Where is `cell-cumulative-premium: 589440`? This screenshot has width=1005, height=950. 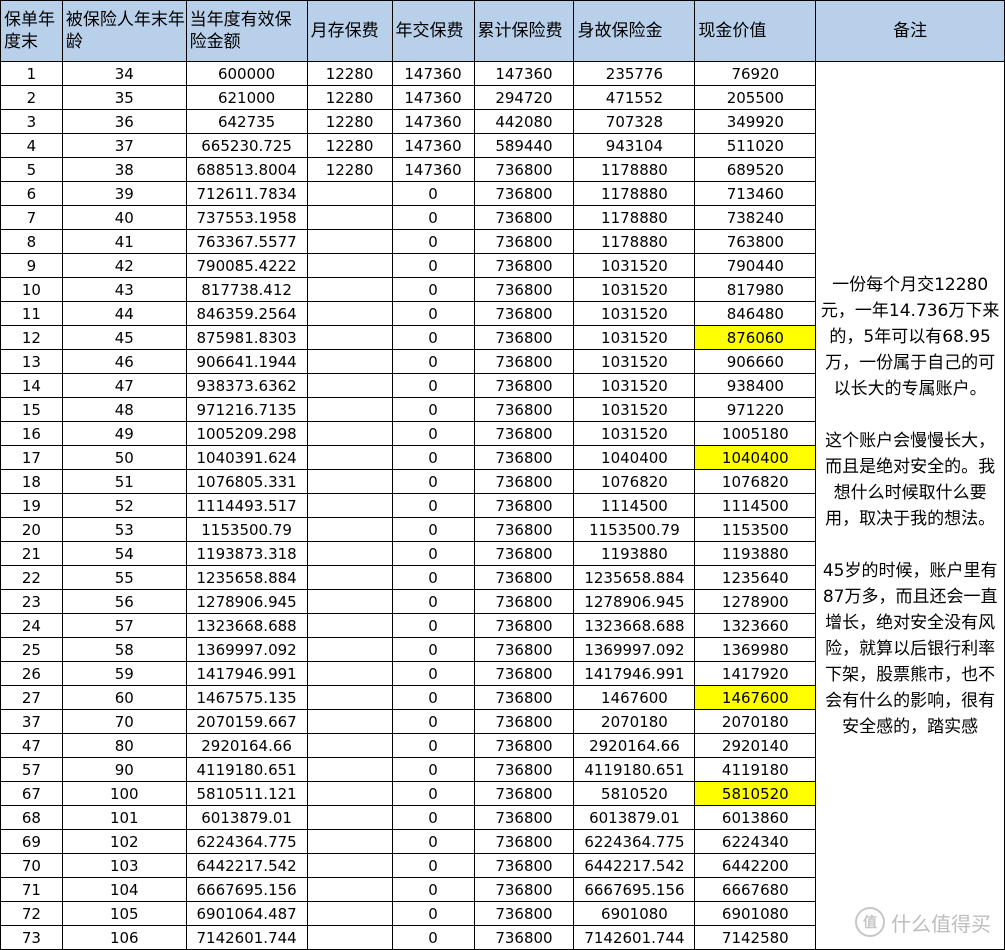 cell-cumulative-premium: 589440 is located at coordinates (524, 145).